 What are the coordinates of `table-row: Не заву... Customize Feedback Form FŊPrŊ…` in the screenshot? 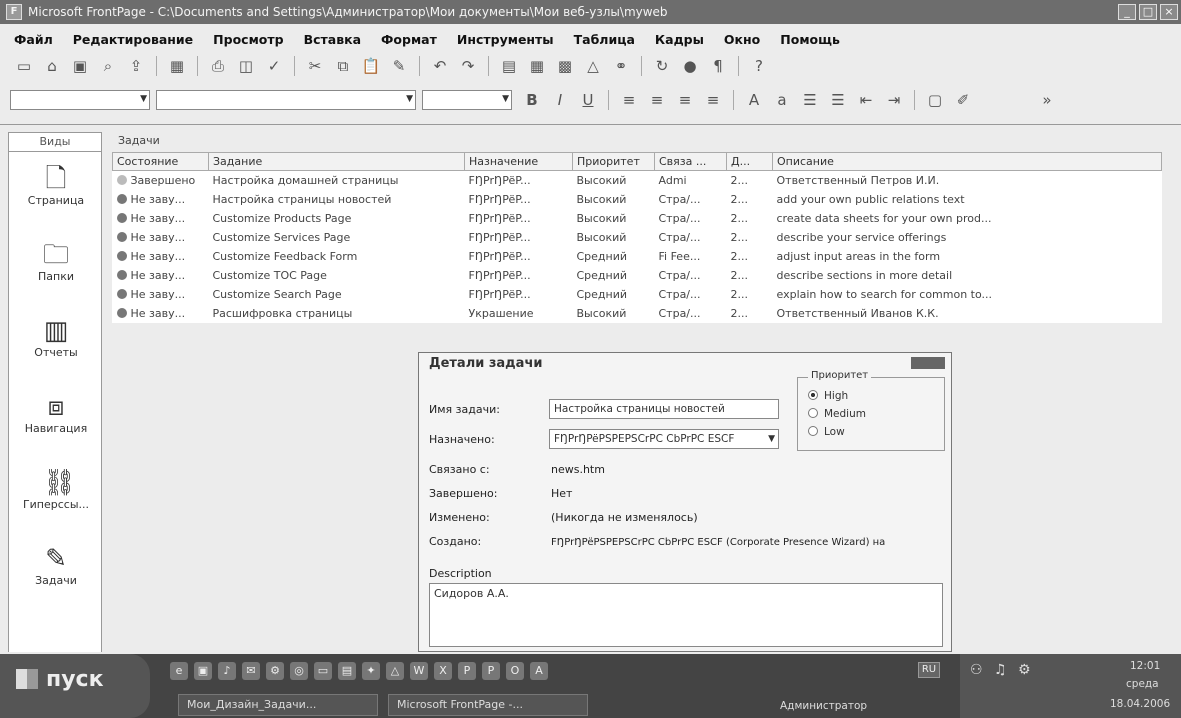 It's located at (637, 256).